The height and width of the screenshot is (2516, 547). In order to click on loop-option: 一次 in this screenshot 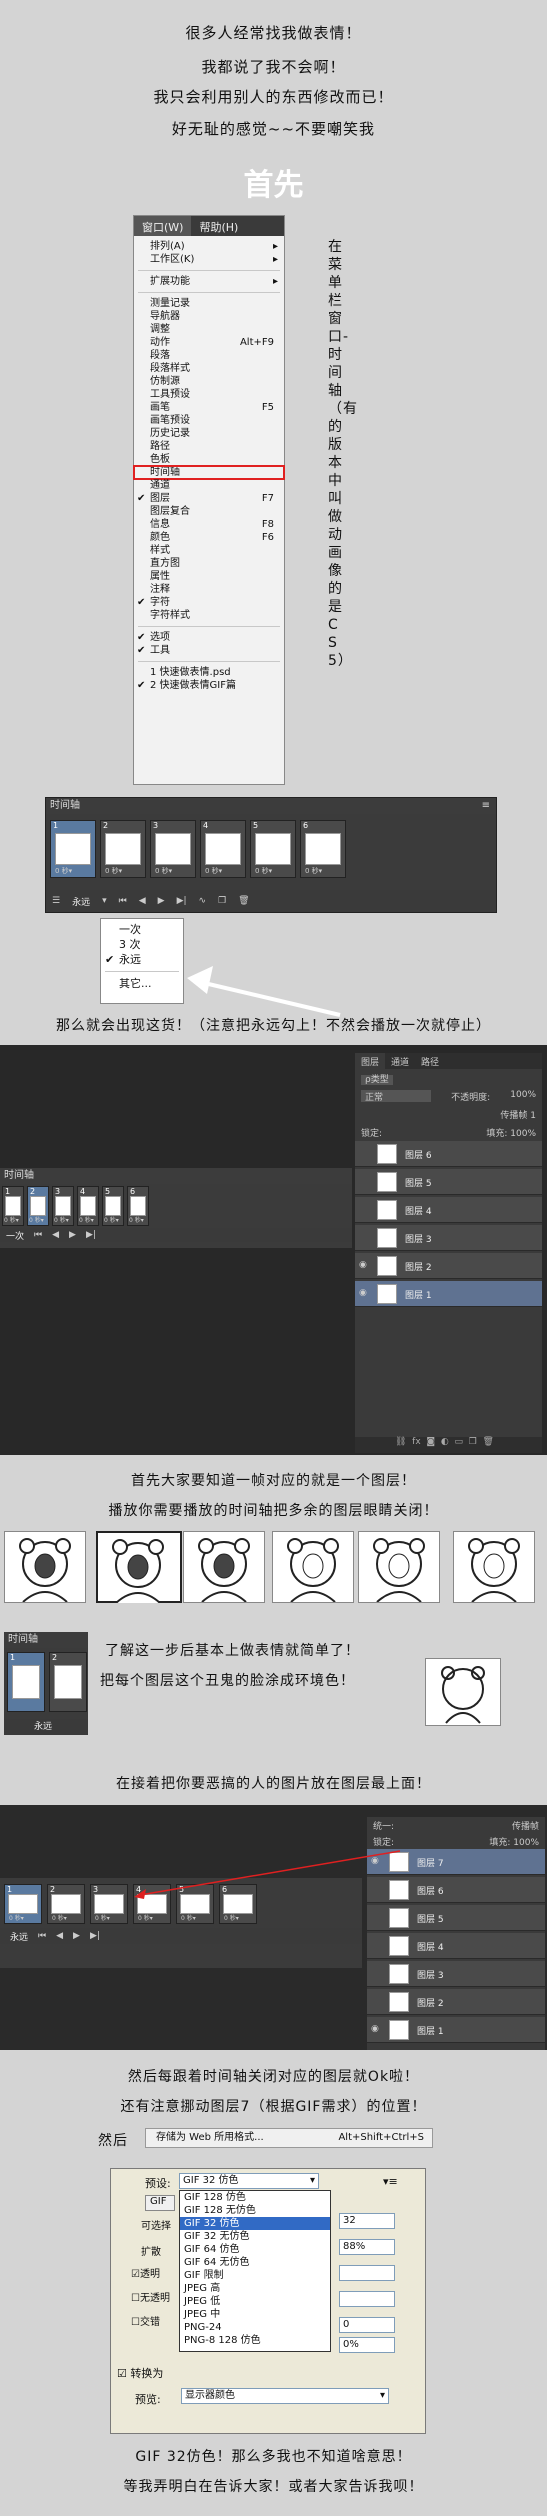, I will do `click(142, 929)`.